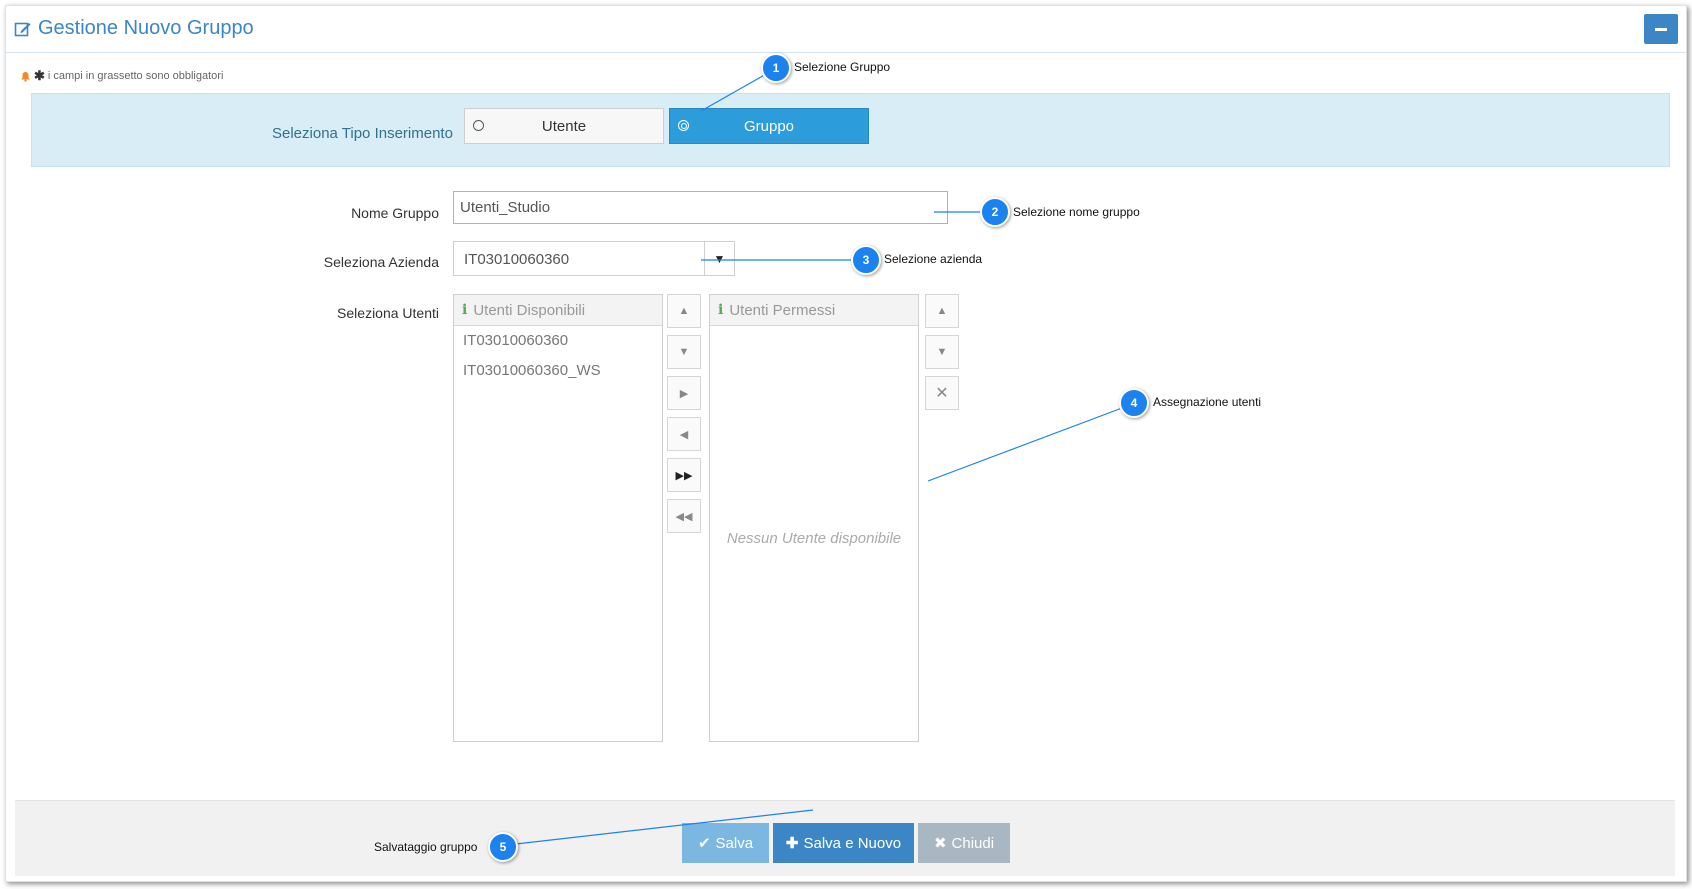  Describe the element at coordinates (776, 68) in the screenshot. I see `callout-1-marker: 1` at that location.